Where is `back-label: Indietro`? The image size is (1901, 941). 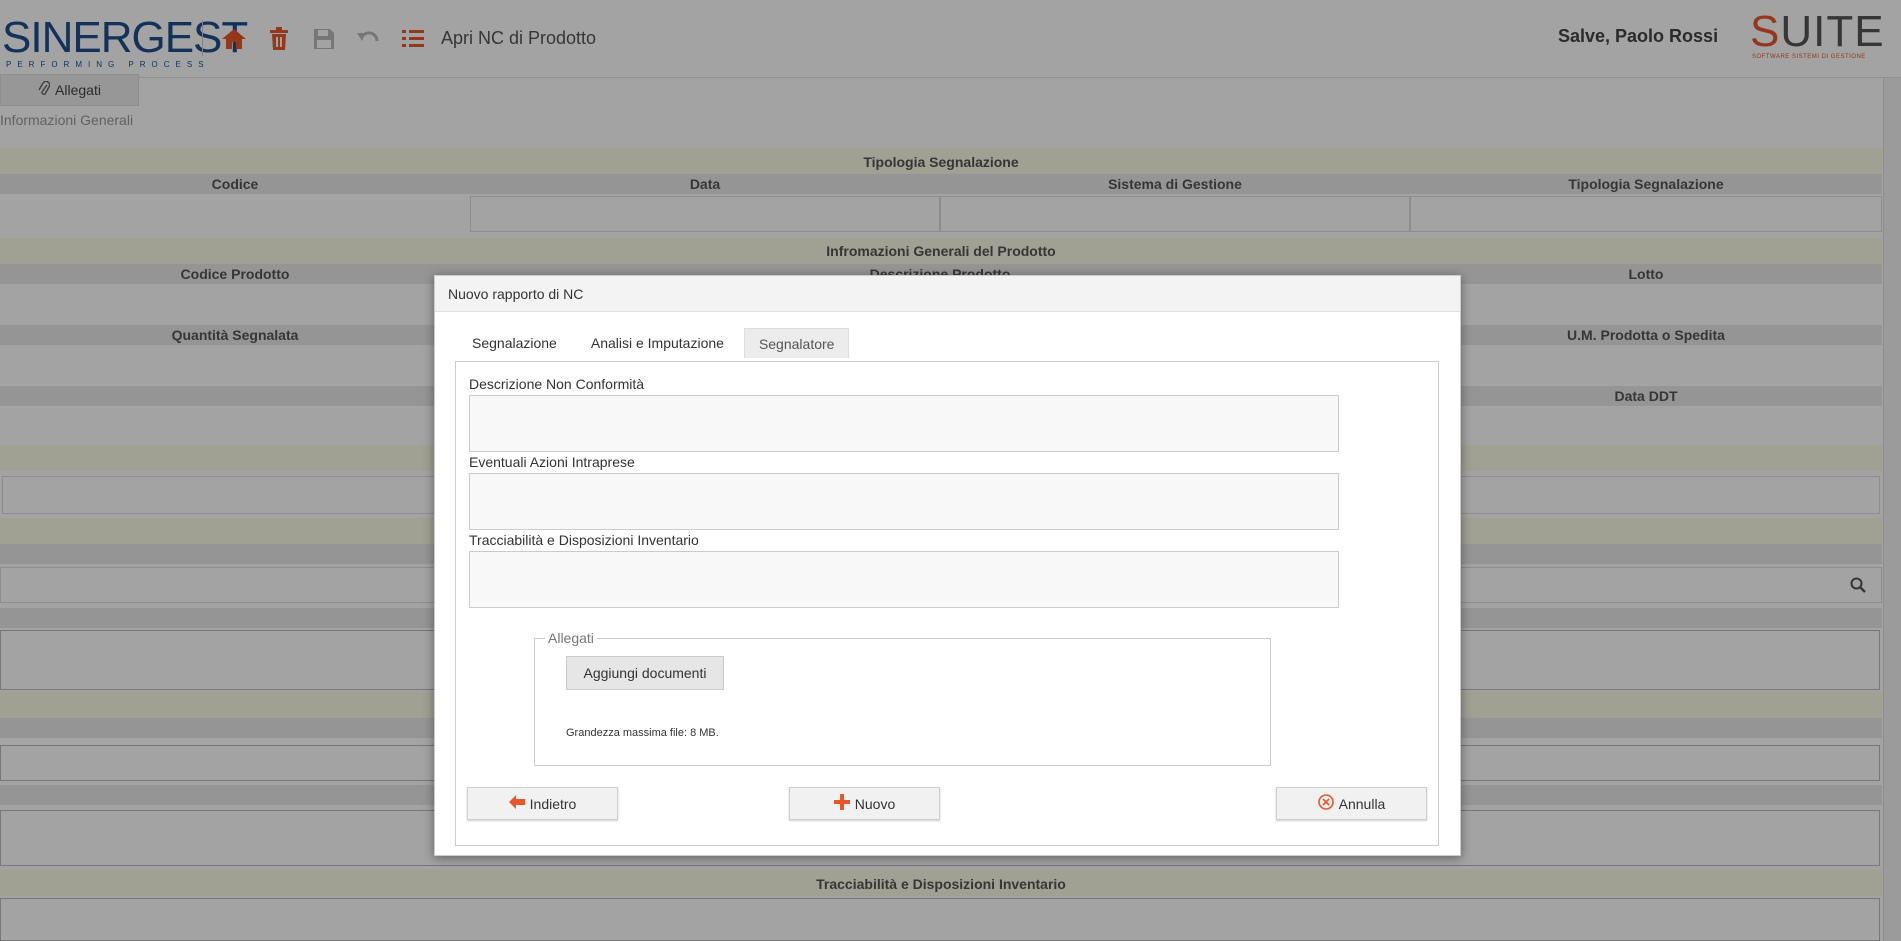 back-label: Indietro is located at coordinates (553, 803).